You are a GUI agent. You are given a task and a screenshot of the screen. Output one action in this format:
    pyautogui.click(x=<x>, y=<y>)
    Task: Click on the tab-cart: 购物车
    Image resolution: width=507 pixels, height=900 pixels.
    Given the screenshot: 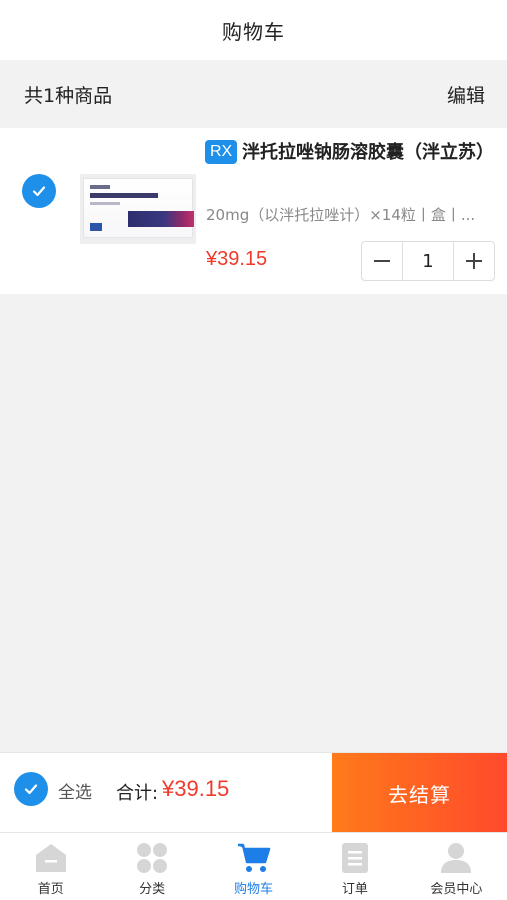 What is the action you would take?
    pyautogui.click(x=253, y=866)
    